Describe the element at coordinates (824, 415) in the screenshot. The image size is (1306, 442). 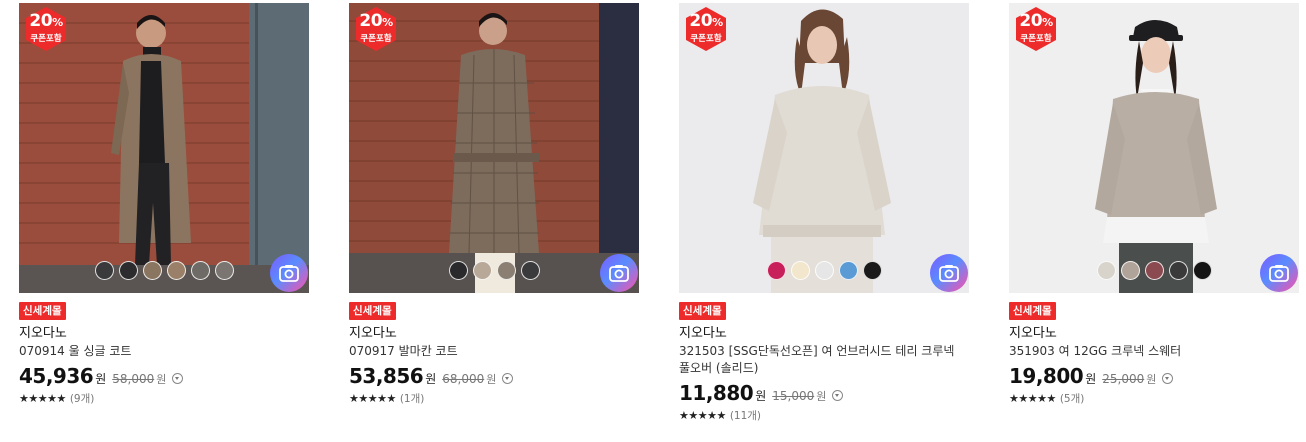
I see `rating-row: ★★★★★ (11개)` at that location.